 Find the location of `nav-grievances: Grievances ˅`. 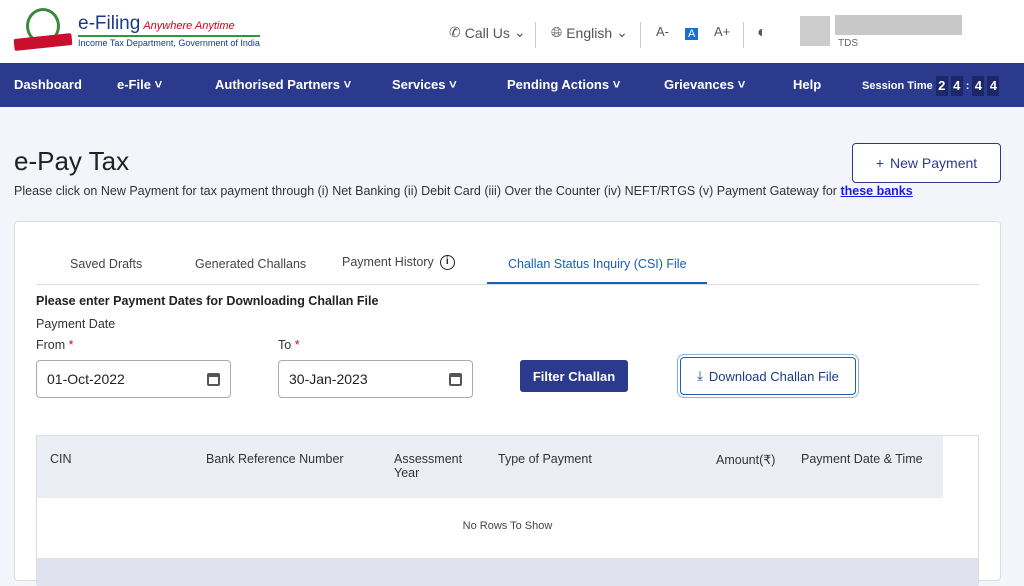

nav-grievances: Grievances ˅ is located at coordinates (704, 84).